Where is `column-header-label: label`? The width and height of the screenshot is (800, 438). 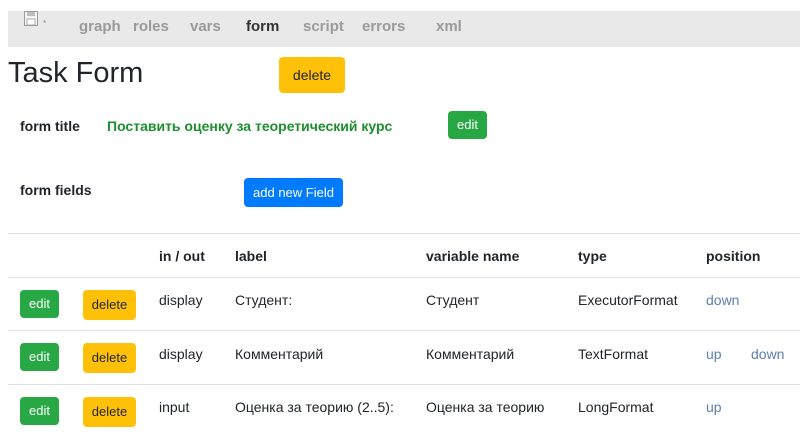
column-header-label: label is located at coordinates (251, 256).